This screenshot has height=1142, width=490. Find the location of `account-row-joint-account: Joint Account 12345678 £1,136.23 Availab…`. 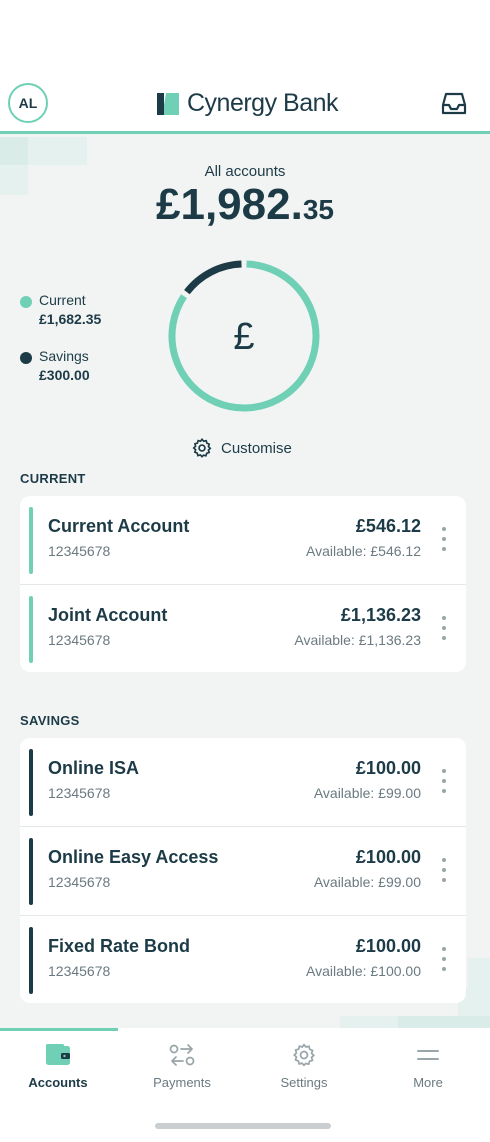

account-row-joint-account: Joint Account 12345678 £1,136.23 Availab… is located at coordinates (243, 628).